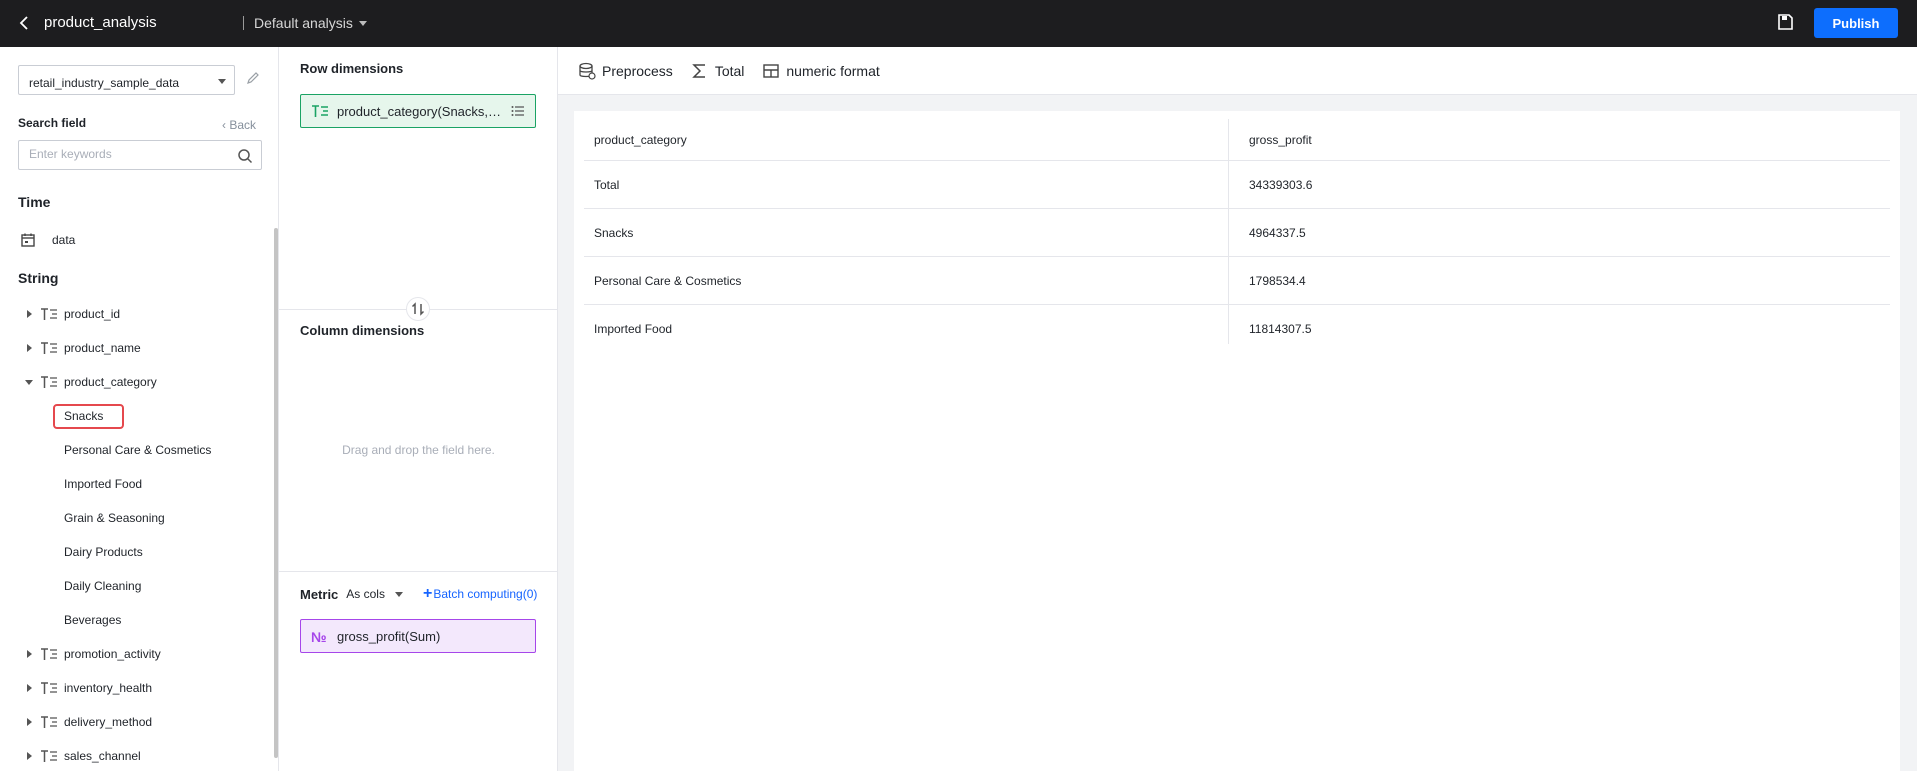 The image size is (1917, 771). Describe the element at coordinates (771, 70) in the screenshot. I see `table-format-icon` at that location.